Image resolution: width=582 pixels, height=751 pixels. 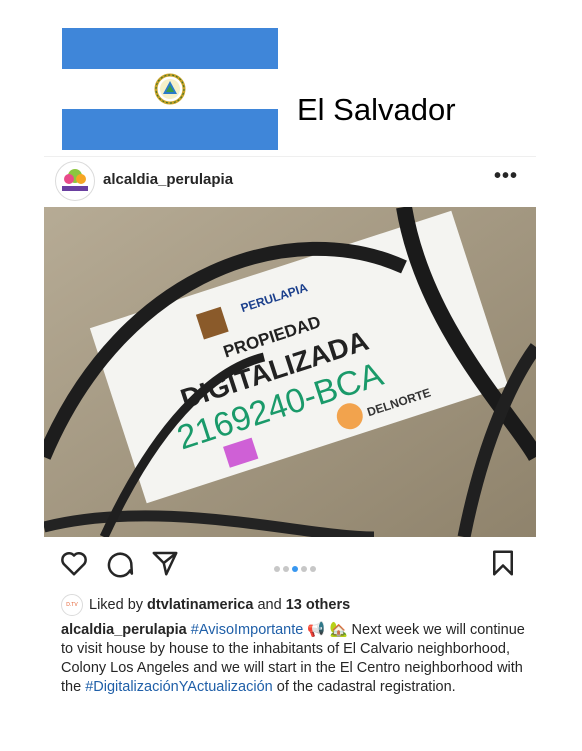 I want to click on bookmark-icon, so click(x=503, y=563).